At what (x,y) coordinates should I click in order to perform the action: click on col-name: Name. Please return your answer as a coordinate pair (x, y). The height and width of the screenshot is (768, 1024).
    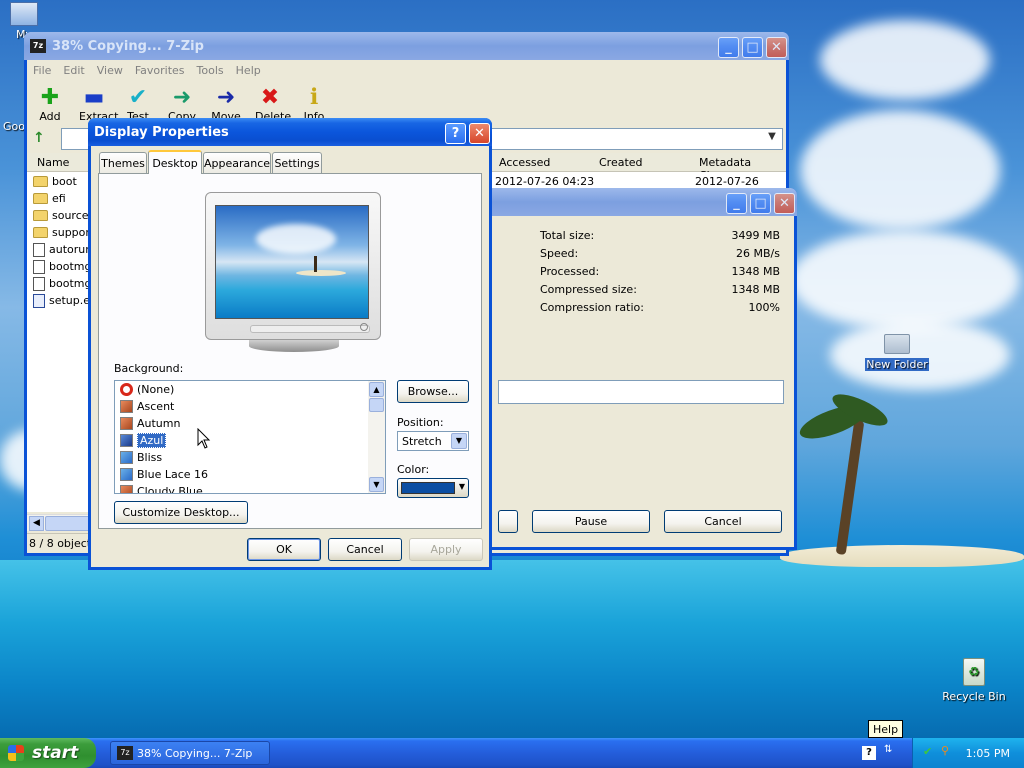
    Looking at the image, I should click on (53, 162).